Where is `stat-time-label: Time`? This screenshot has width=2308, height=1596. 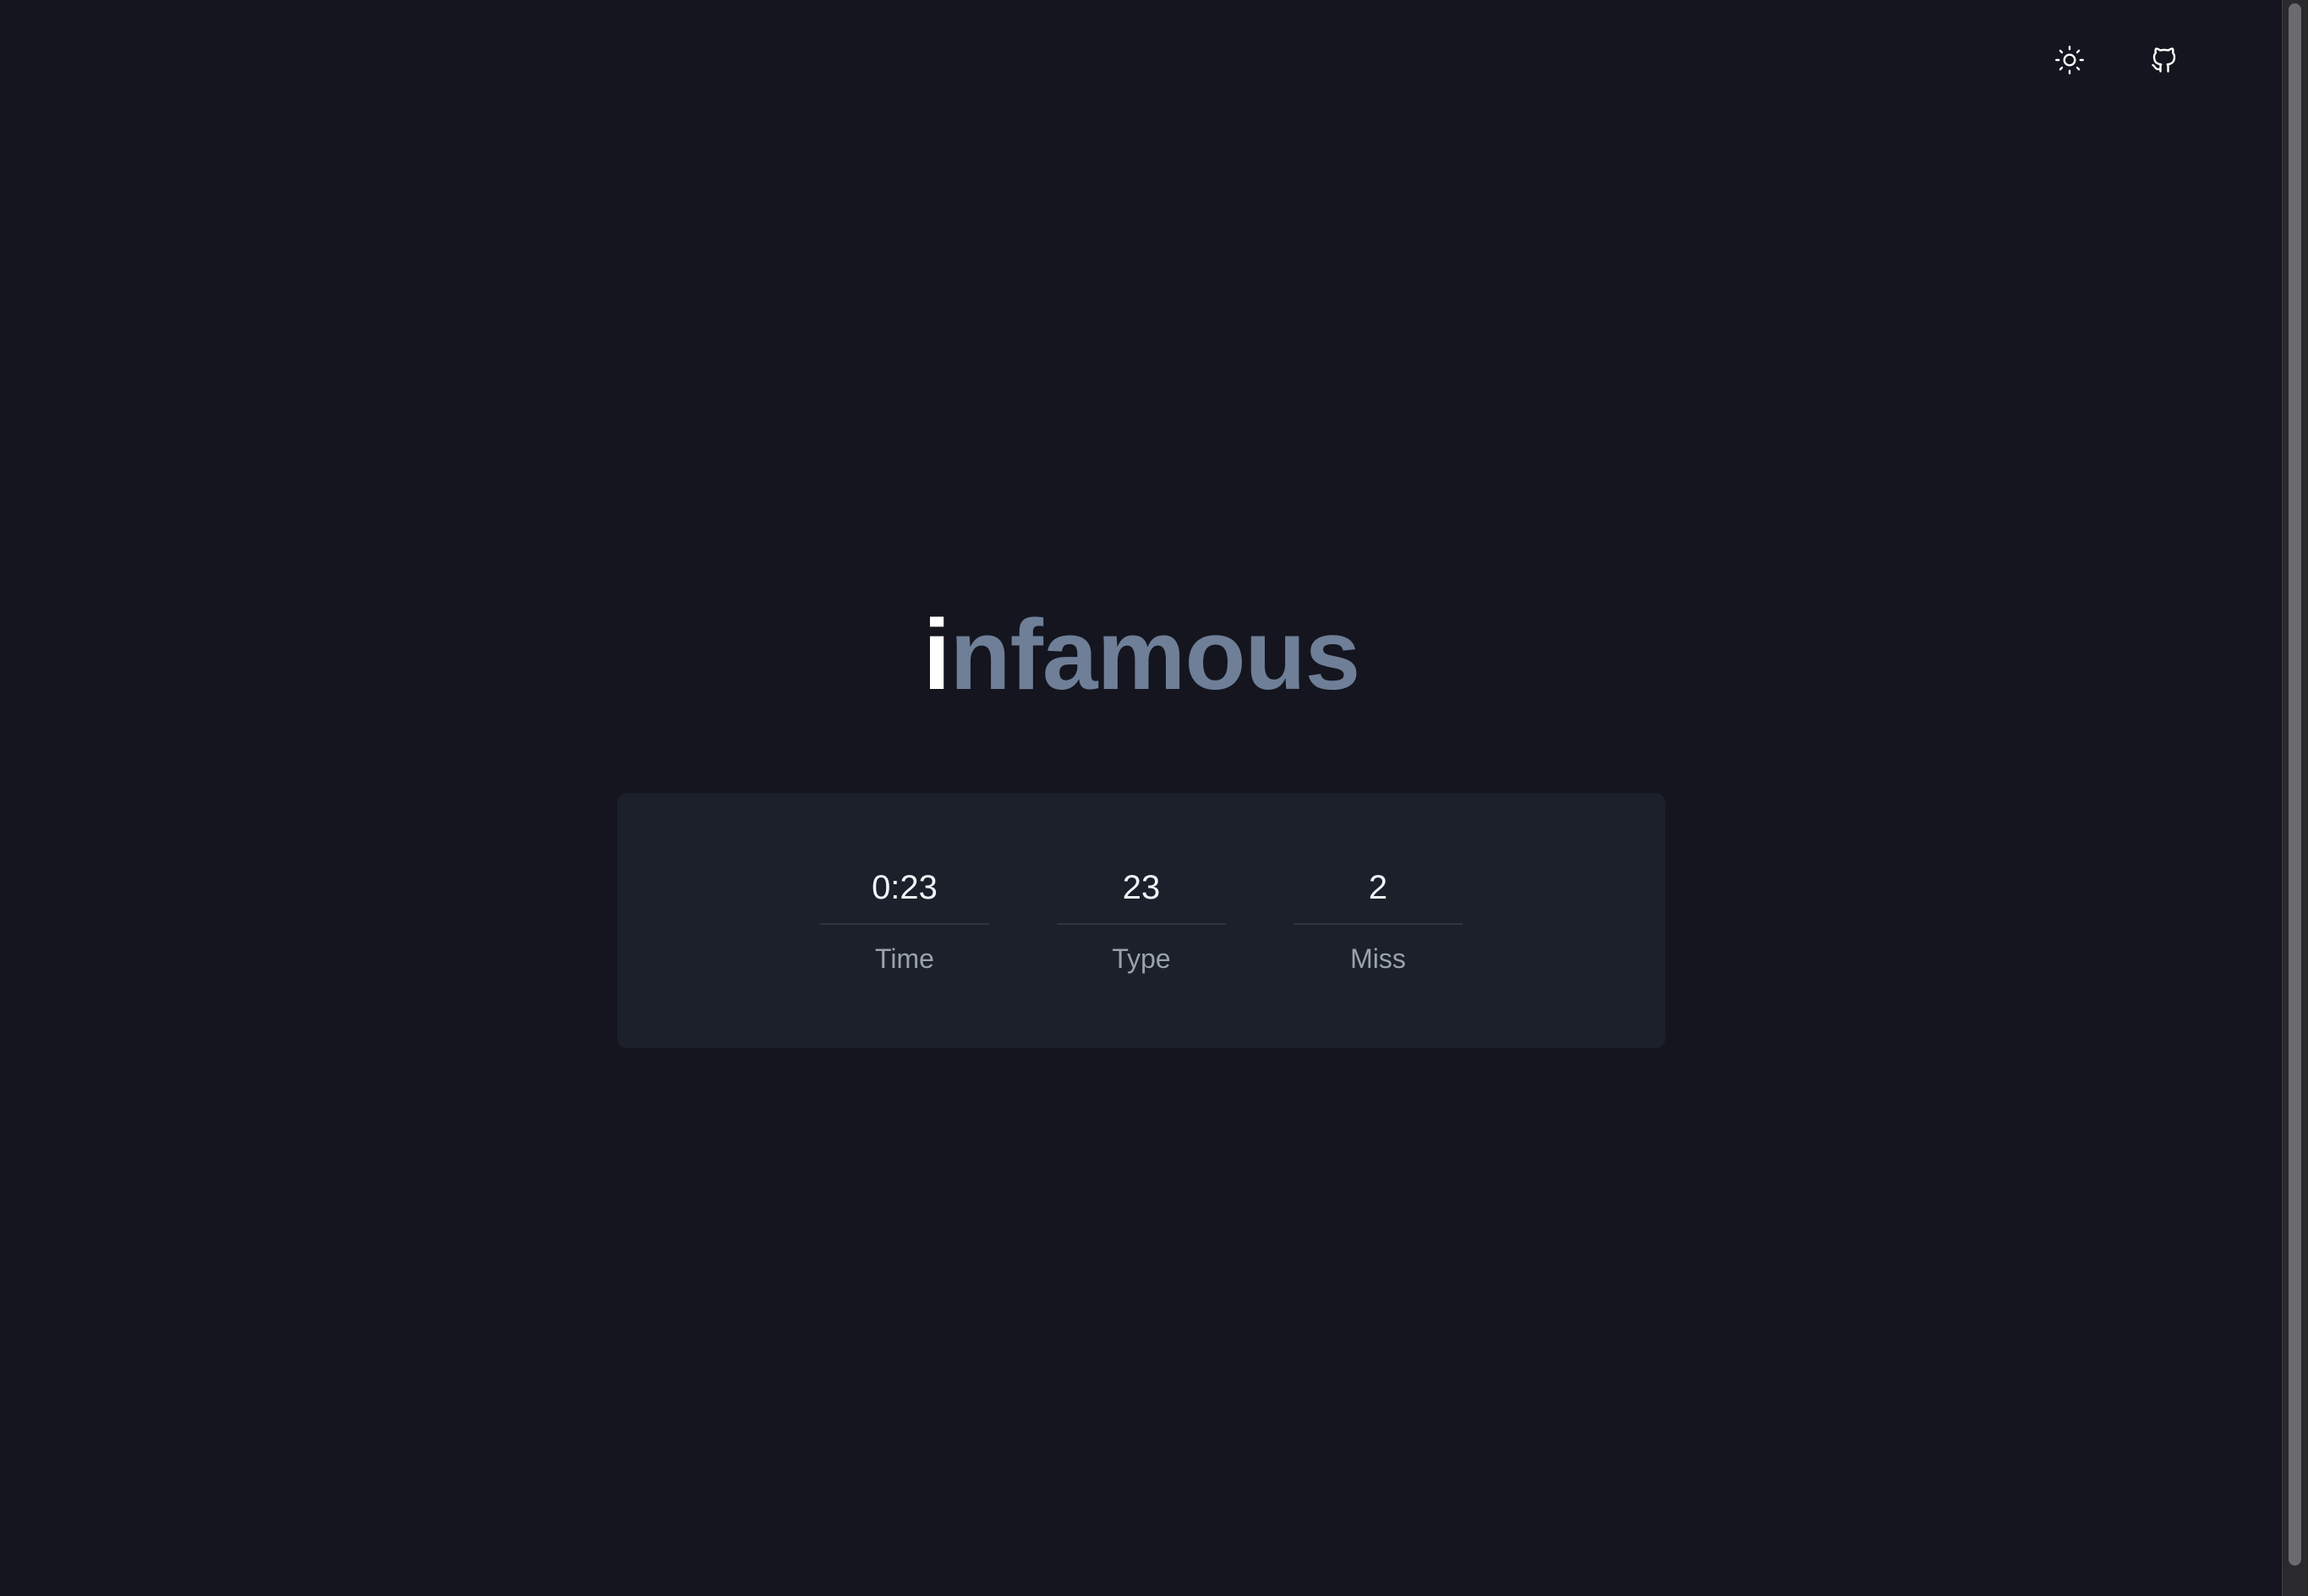
stat-time-label: Time is located at coordinates (904, 958).